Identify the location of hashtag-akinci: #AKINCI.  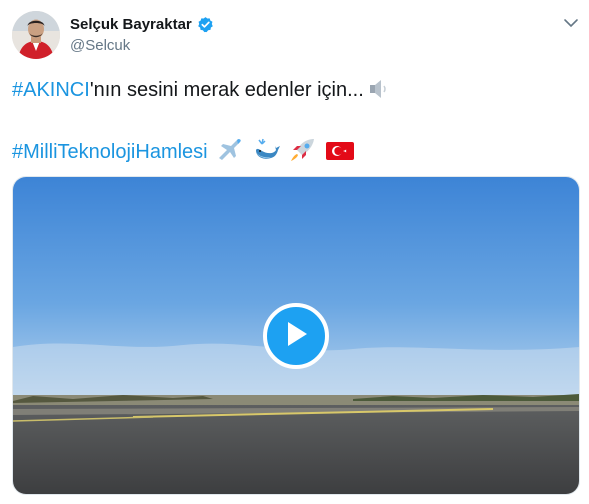
(51, 90).